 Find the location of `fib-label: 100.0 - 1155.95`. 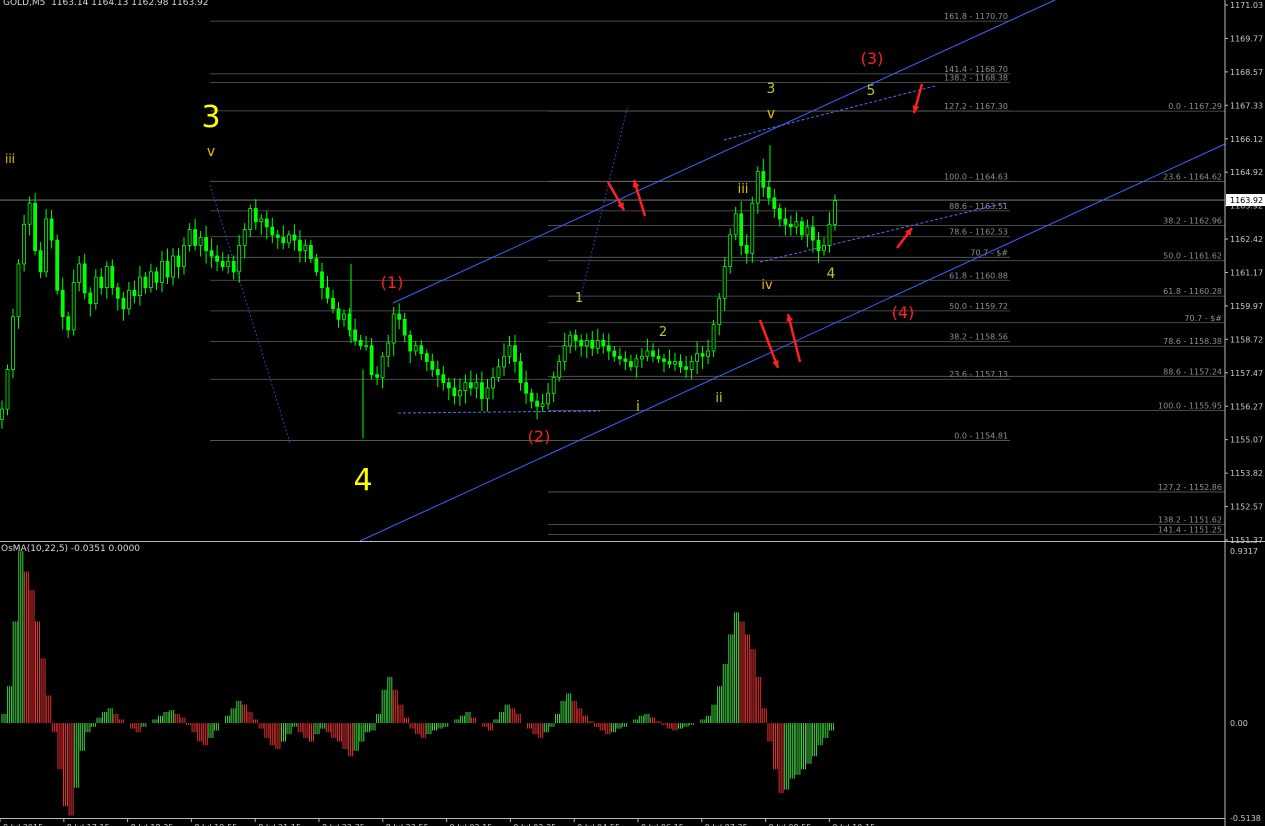

fib-label: 100.0 - 1155.95 is located at coordinates (1190, 405).